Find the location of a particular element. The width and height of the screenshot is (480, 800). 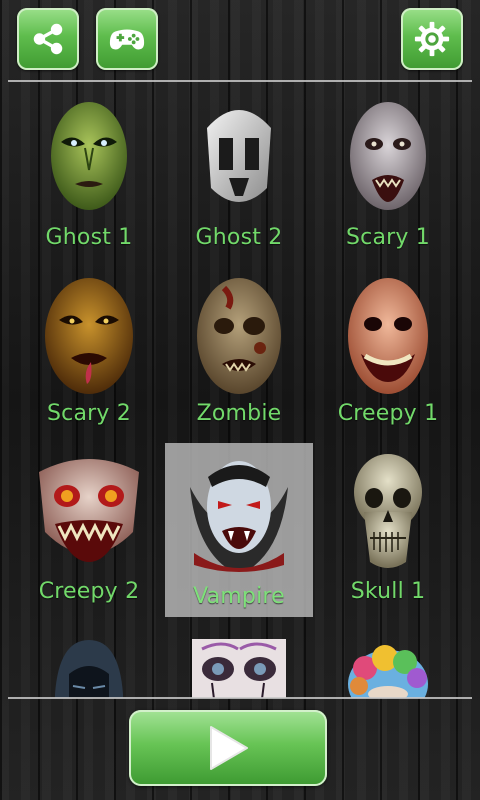

mask-item-rainbow is located at coordinates (388, 663).